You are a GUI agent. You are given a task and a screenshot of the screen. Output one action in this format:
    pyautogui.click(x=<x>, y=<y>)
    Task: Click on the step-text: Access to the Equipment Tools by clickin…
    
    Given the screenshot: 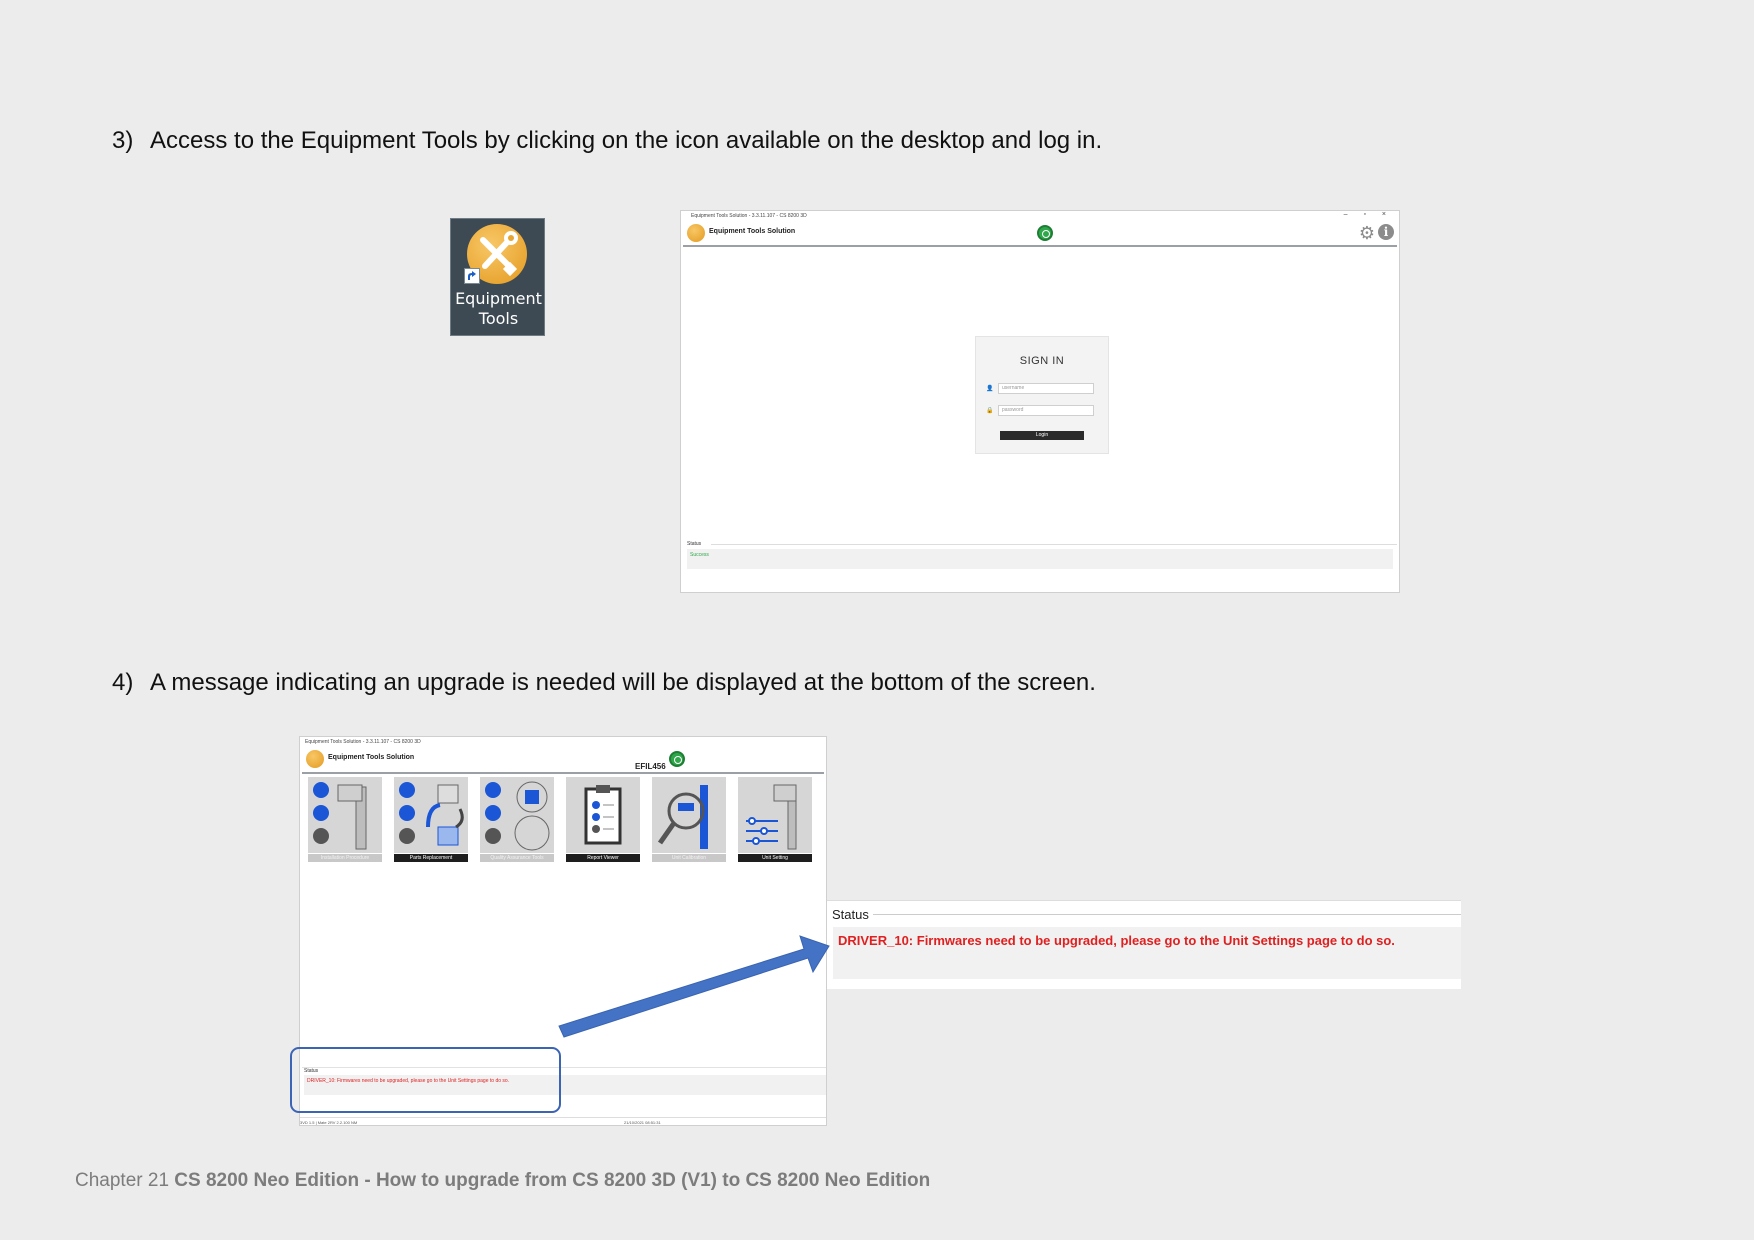 What is the action you would take?
    pyautogui.click(x=626, y=140)
    